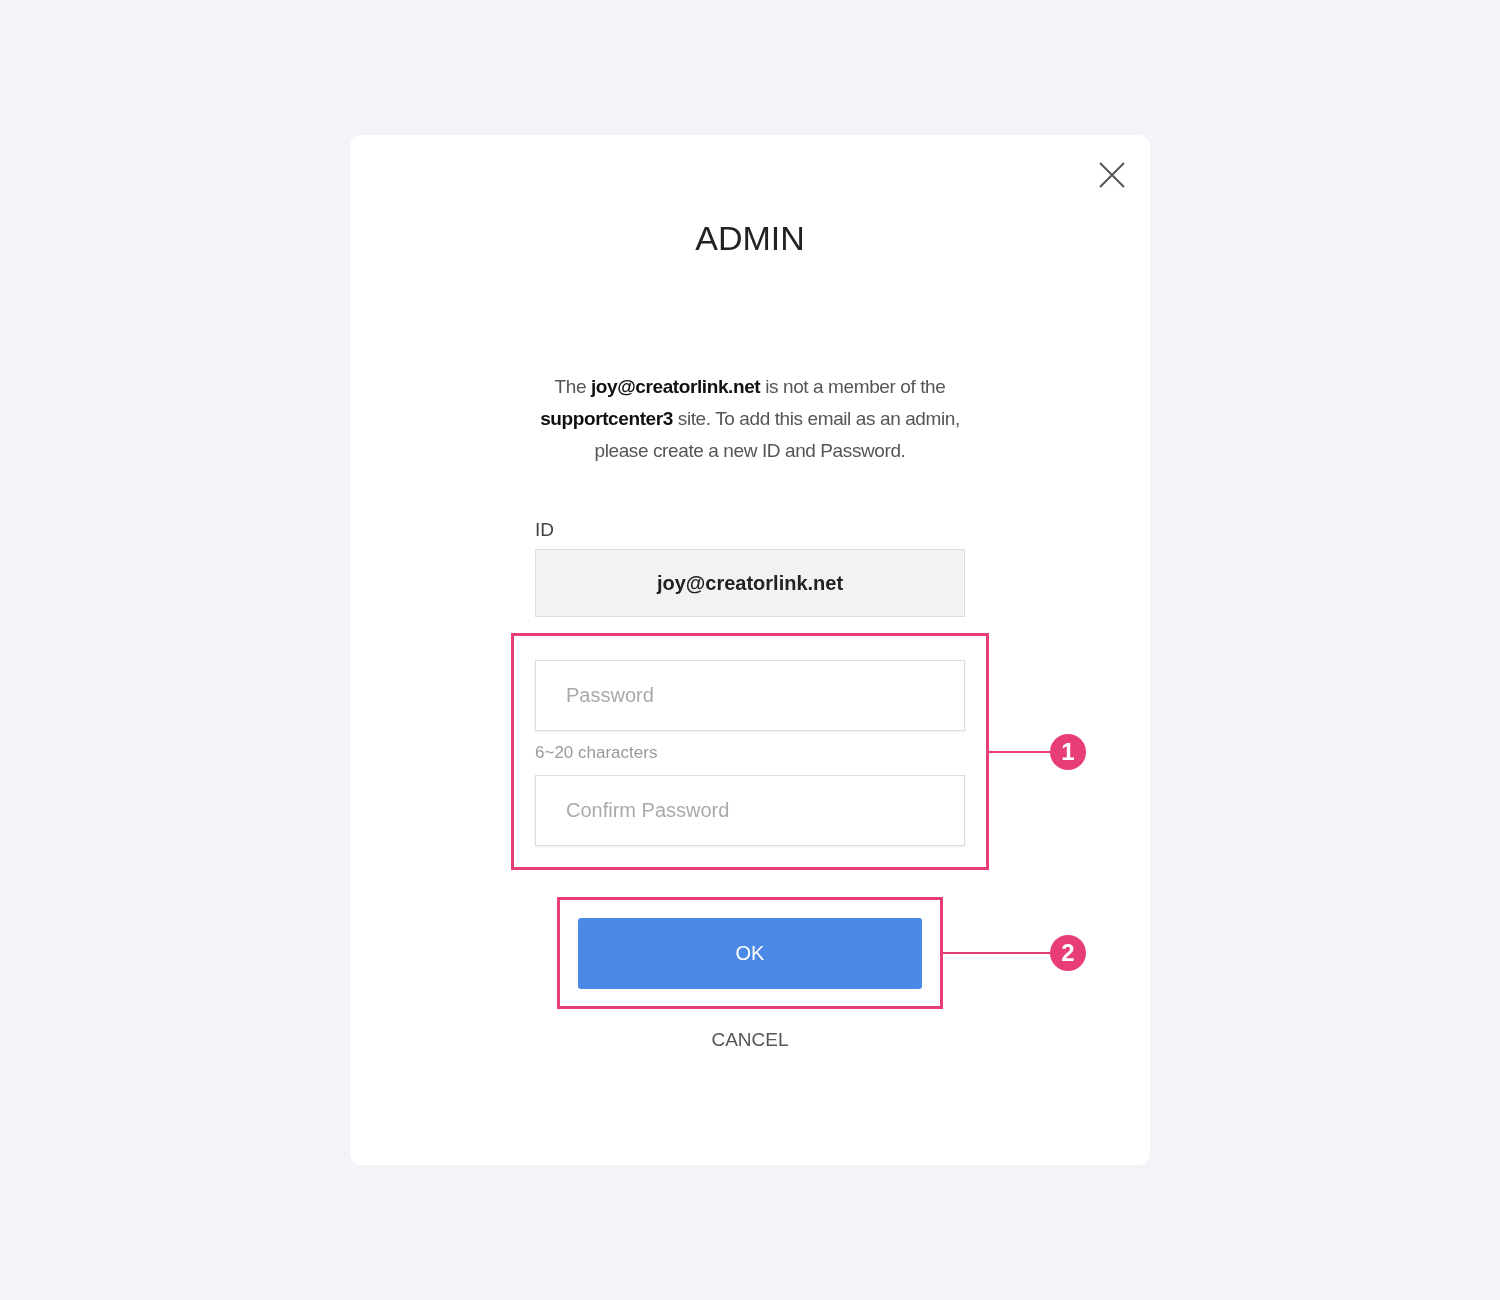 This screenshot has width=1500, height=1300. I want to click on message-text: The joy@creatorlink.net is not a member of the supportcenter3 site. To add this email as an admin, please create a new ID and Password., so click(750, 419).